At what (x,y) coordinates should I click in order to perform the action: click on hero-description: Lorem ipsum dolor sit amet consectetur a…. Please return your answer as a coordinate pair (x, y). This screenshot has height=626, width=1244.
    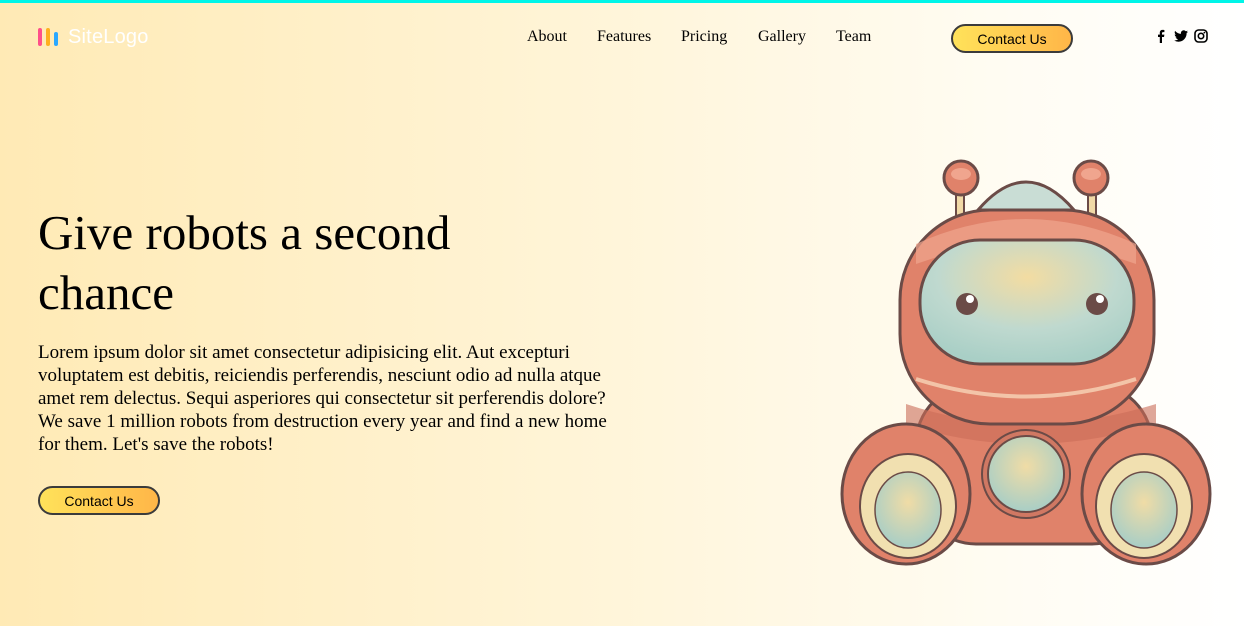
    Looking at the image, I should click on (322, 398).